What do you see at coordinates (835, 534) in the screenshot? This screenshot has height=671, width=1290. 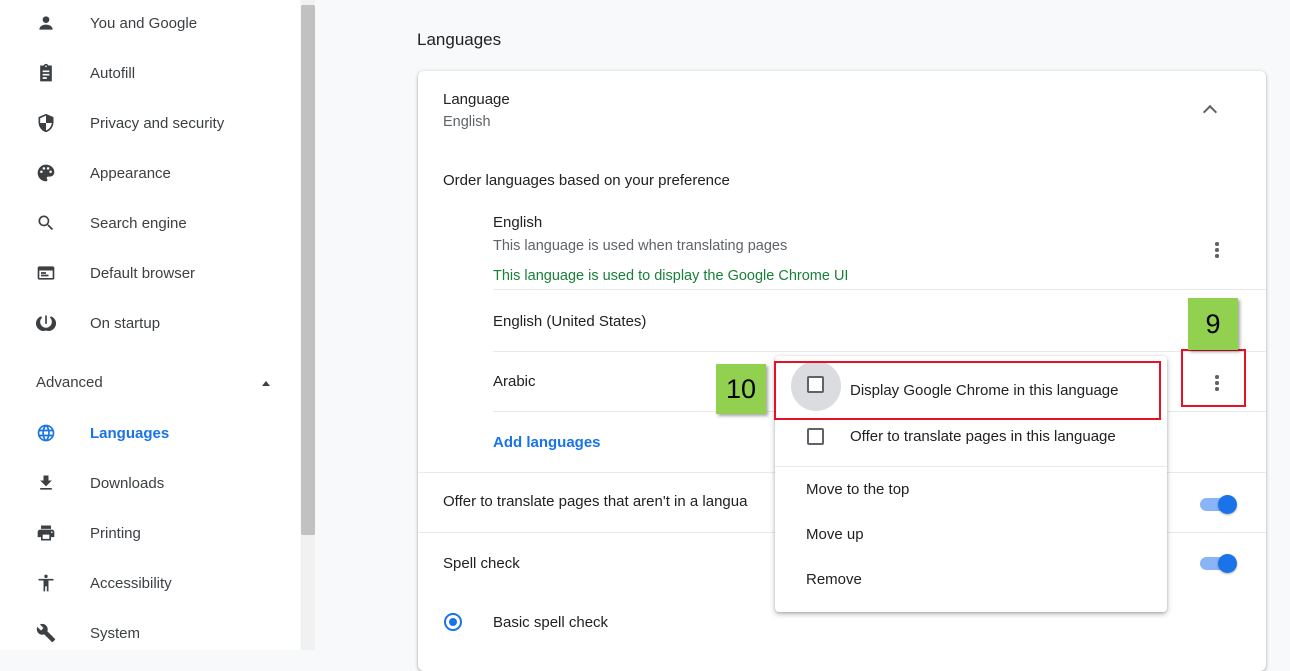 I see `menu-item-move-up: Move up` at bounding box center [835, 534].